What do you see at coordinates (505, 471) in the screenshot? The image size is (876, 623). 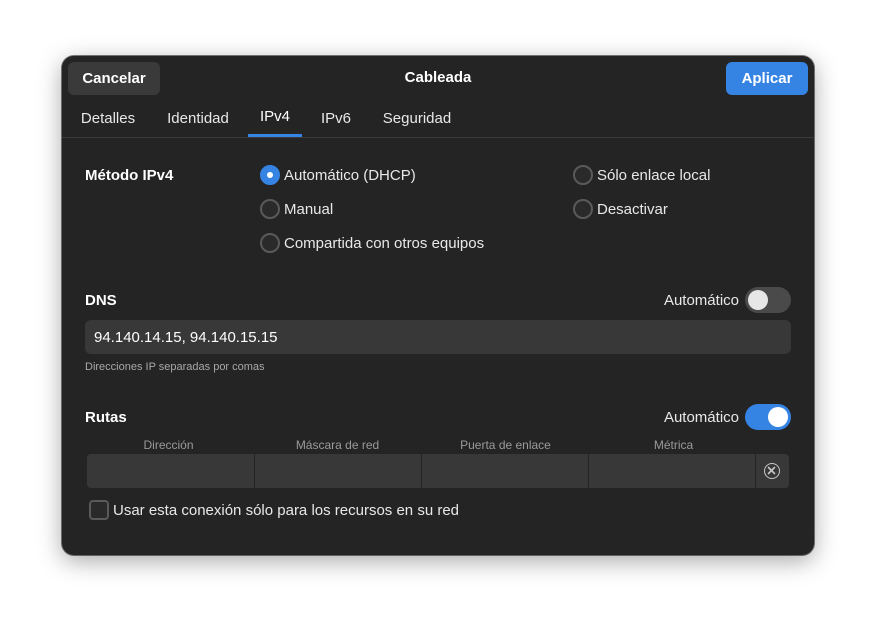 I see `route-gateway-input` at bounding box center [505, 471].